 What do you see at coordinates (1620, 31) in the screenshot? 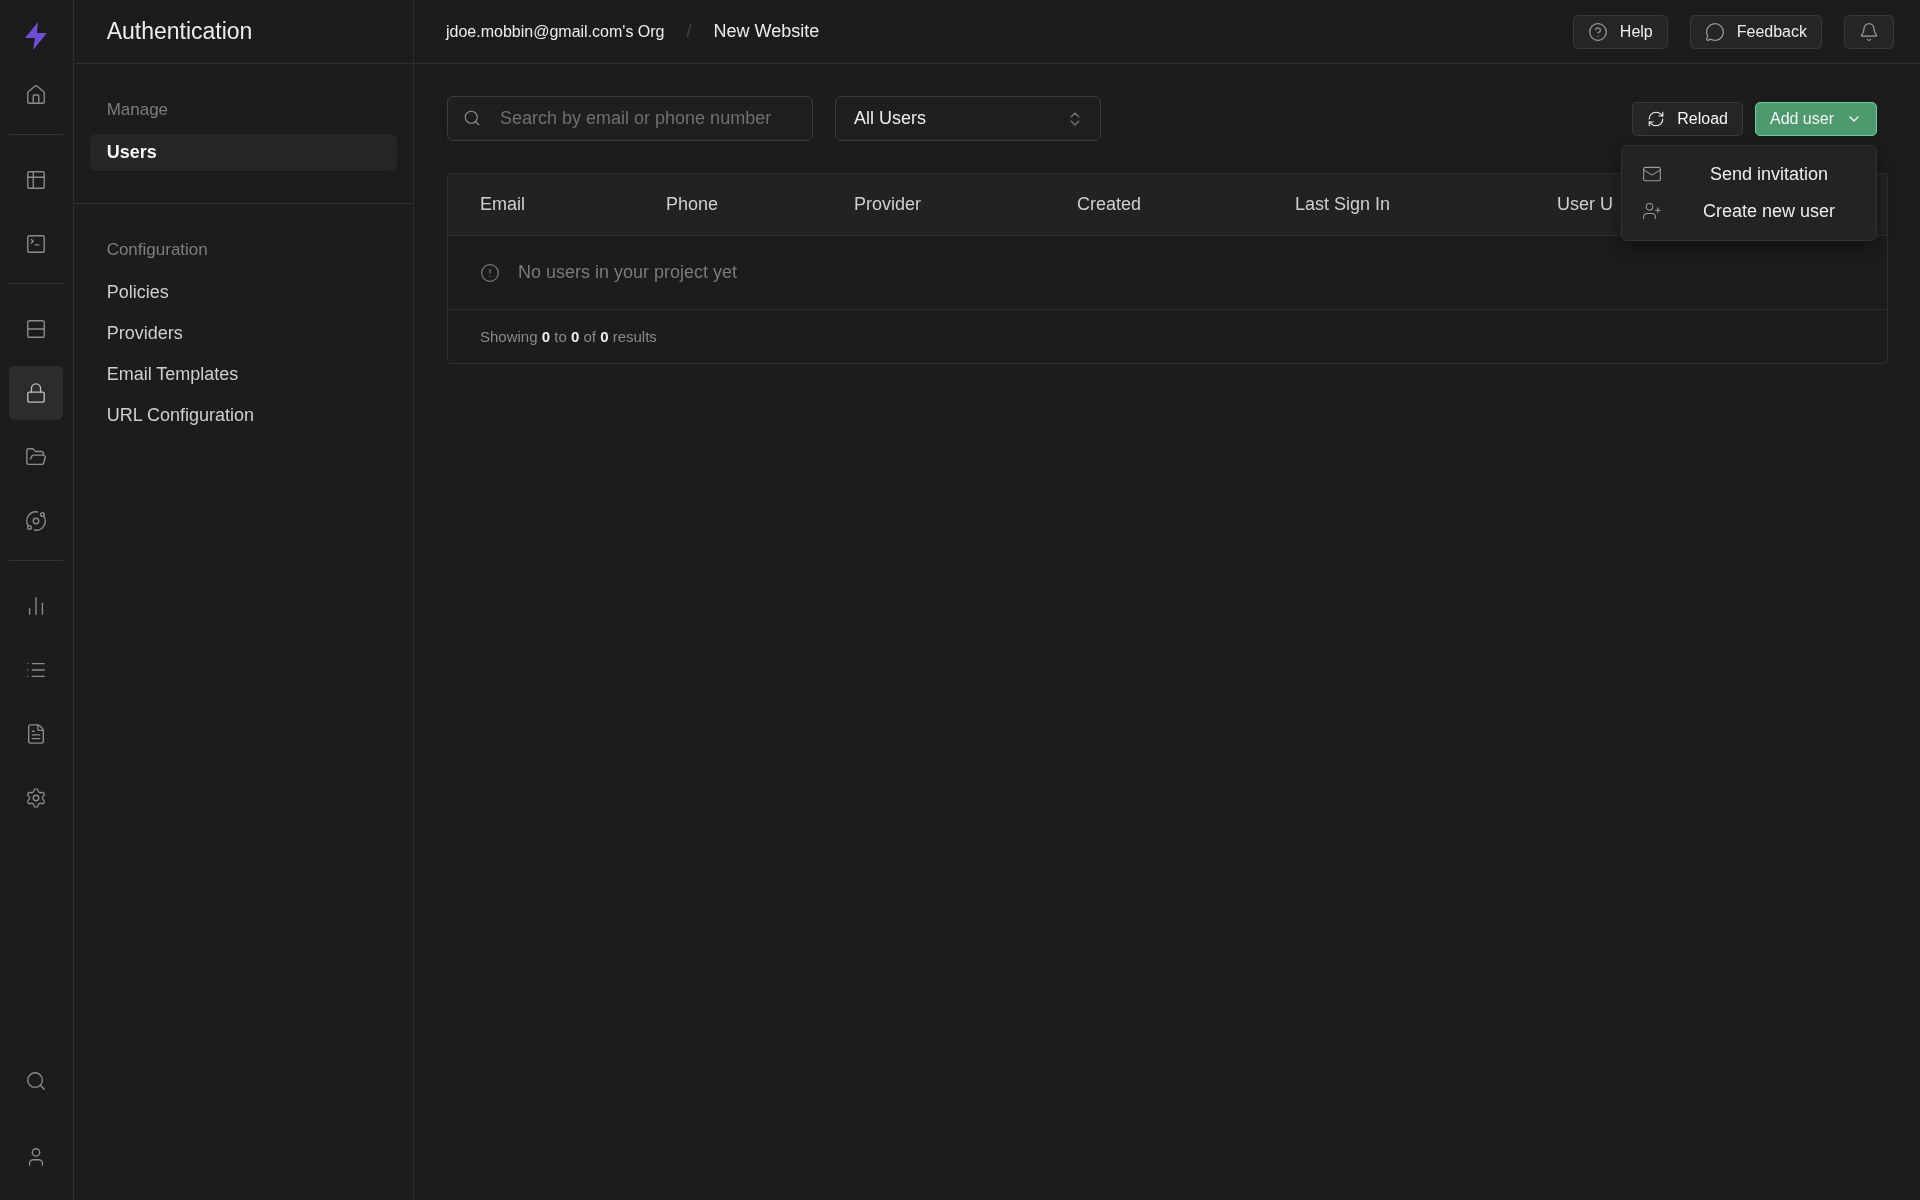
I see `help-button: Help` at bounding box center [1620, 31].